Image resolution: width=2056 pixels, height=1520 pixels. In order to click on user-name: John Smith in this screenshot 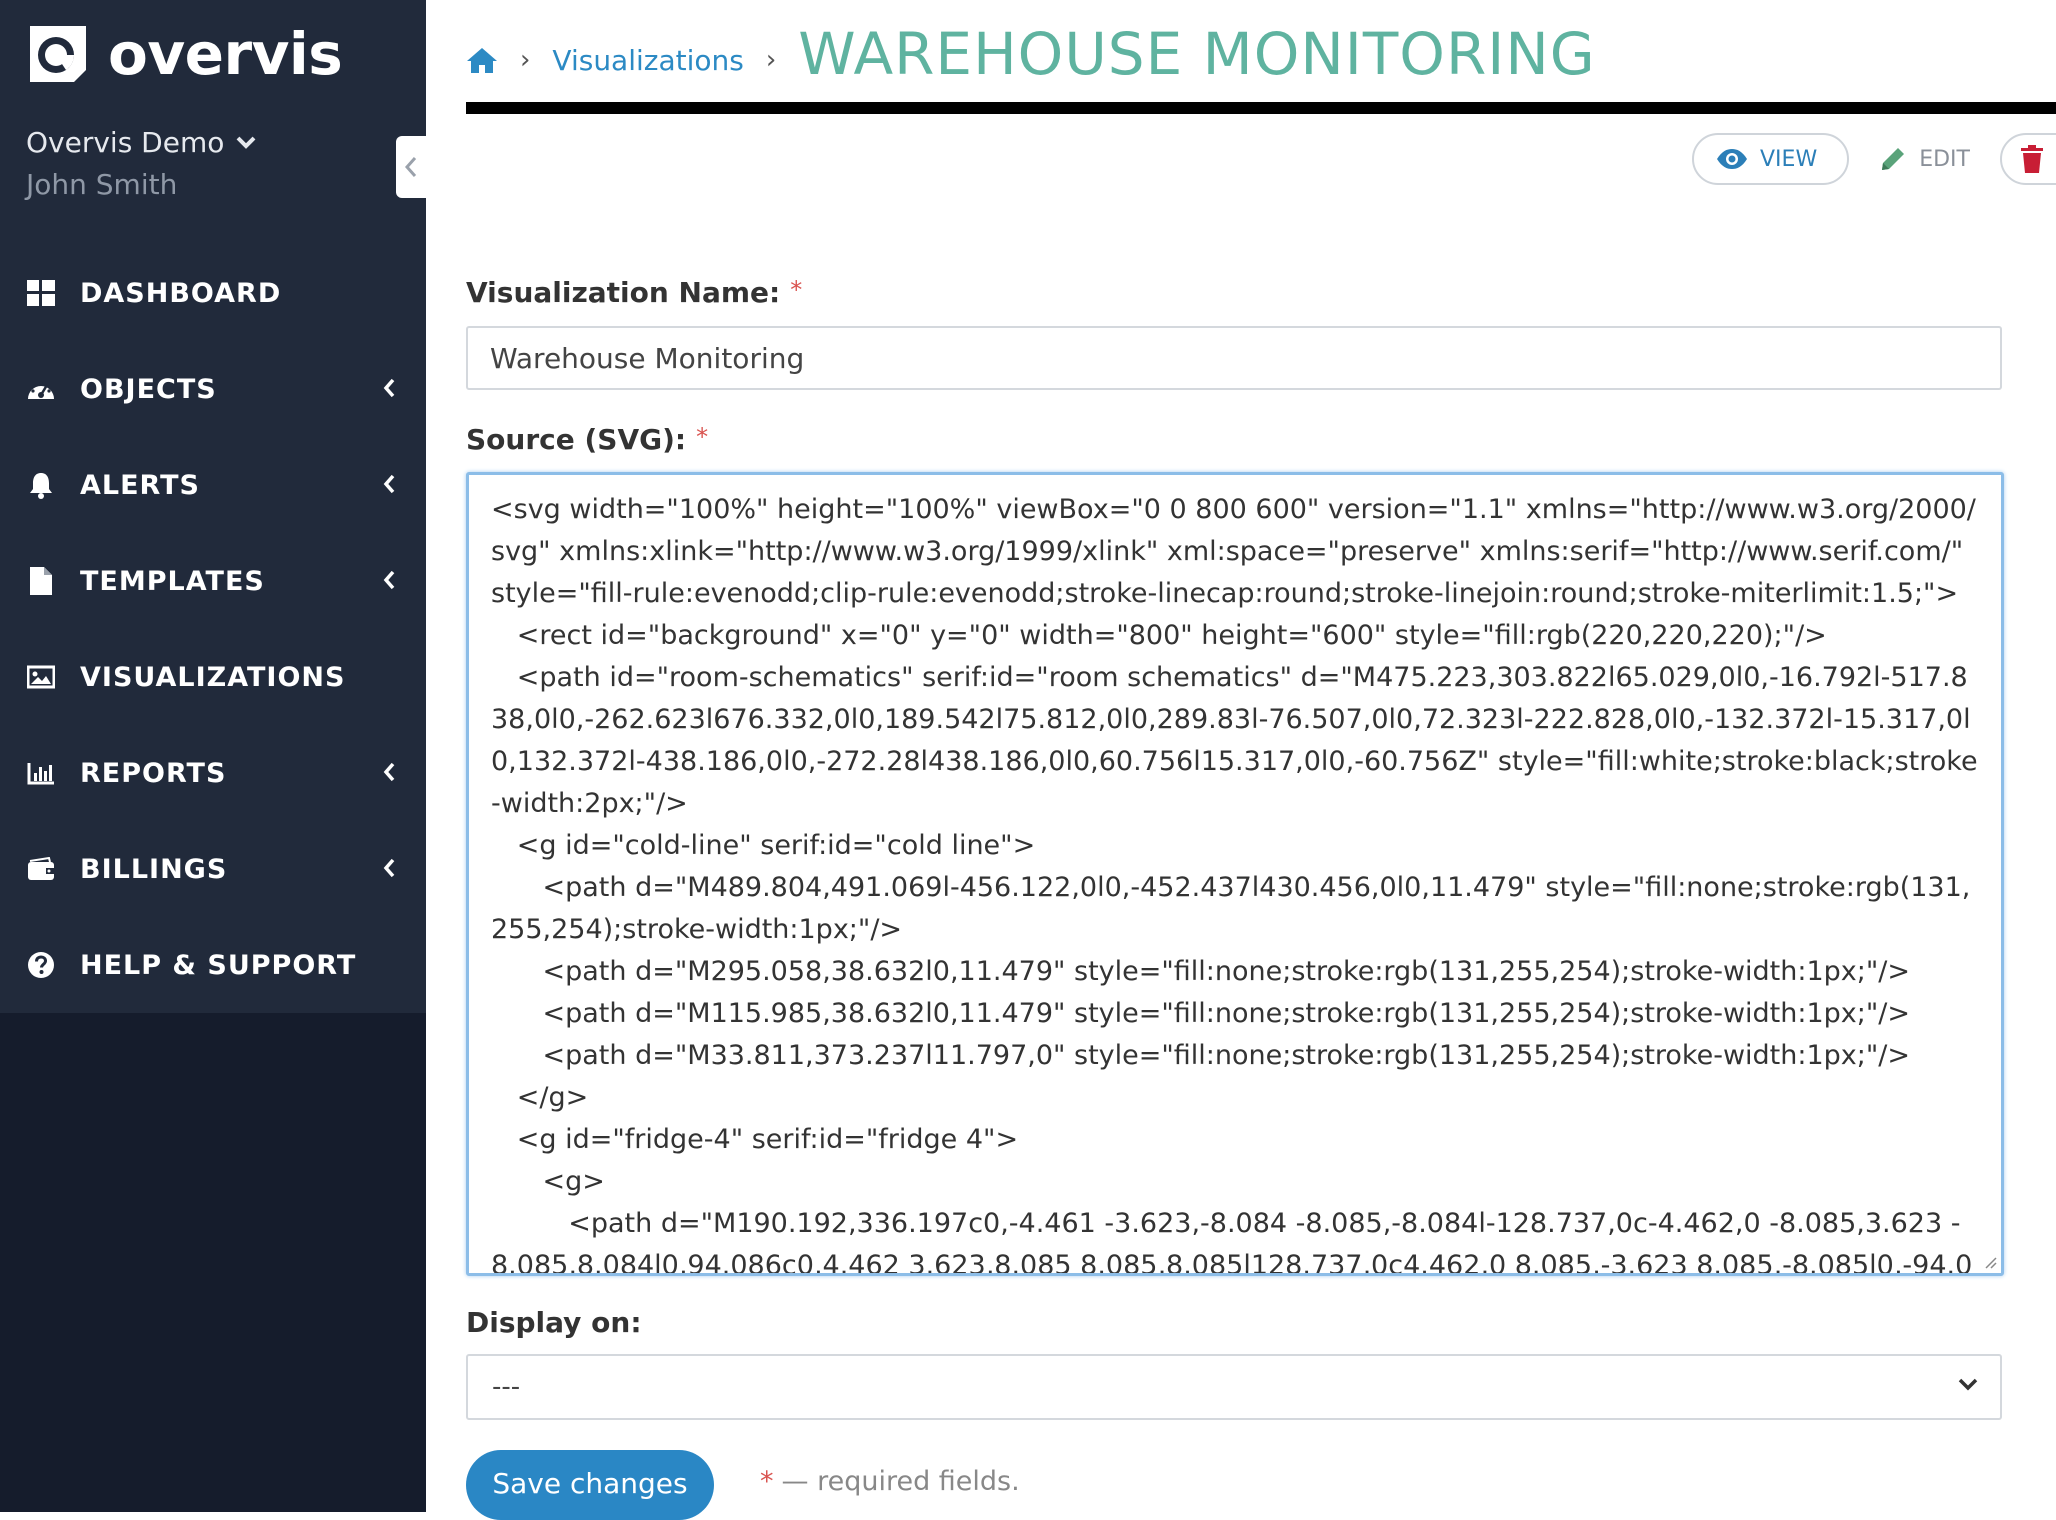, I will do `click(101, 184)`.